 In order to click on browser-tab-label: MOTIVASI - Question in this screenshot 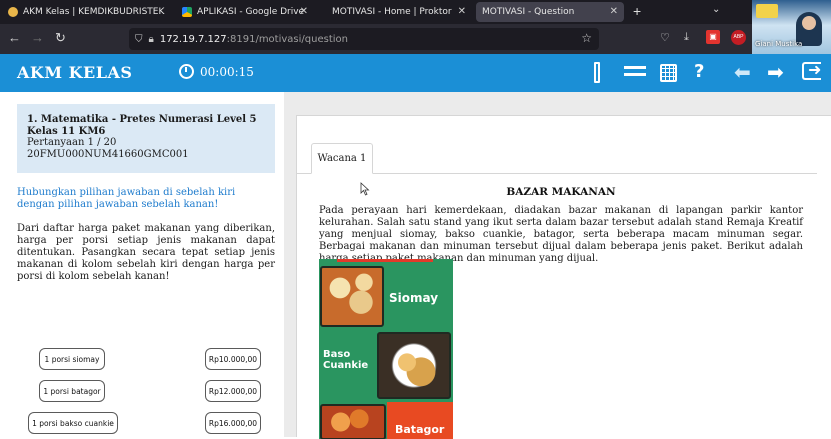, I will do `click(528, 12)`.